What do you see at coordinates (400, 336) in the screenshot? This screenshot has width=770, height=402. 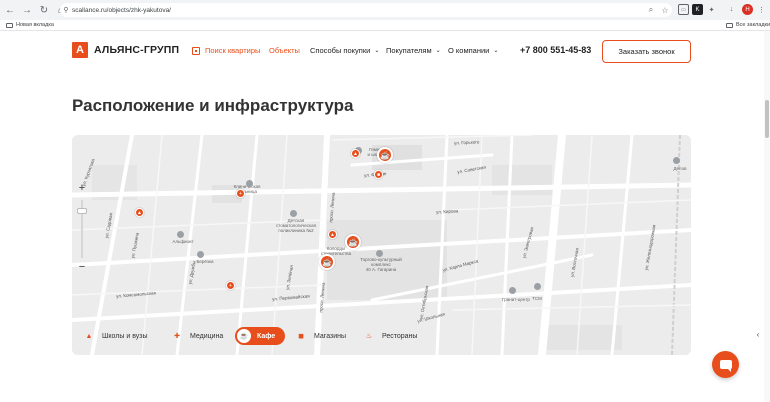 I see `category-label: Рестораны` at bounding box center [400, 336].